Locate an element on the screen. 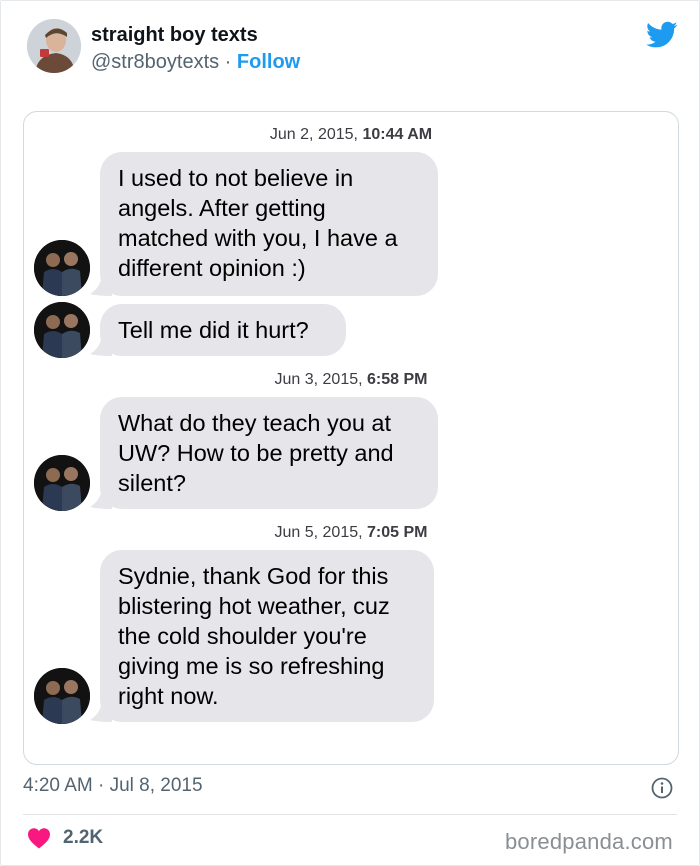  author-handle-line: @str8boytexts · Follow is located at coordinates (195, 62).